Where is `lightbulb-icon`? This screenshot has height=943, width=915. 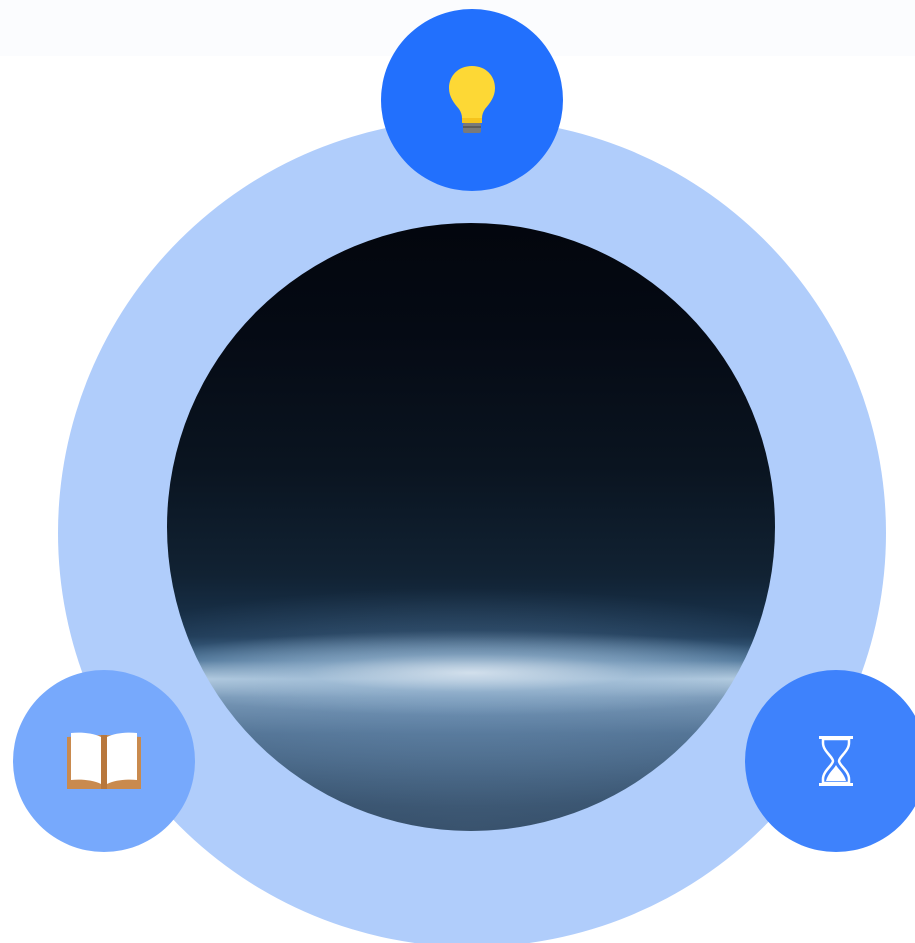 lightbulb-icon is located at coordinates (472, 100).